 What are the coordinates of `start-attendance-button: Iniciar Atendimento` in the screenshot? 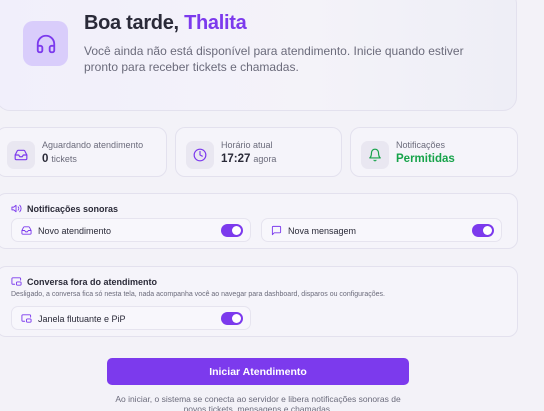 It's located at (258, 371).